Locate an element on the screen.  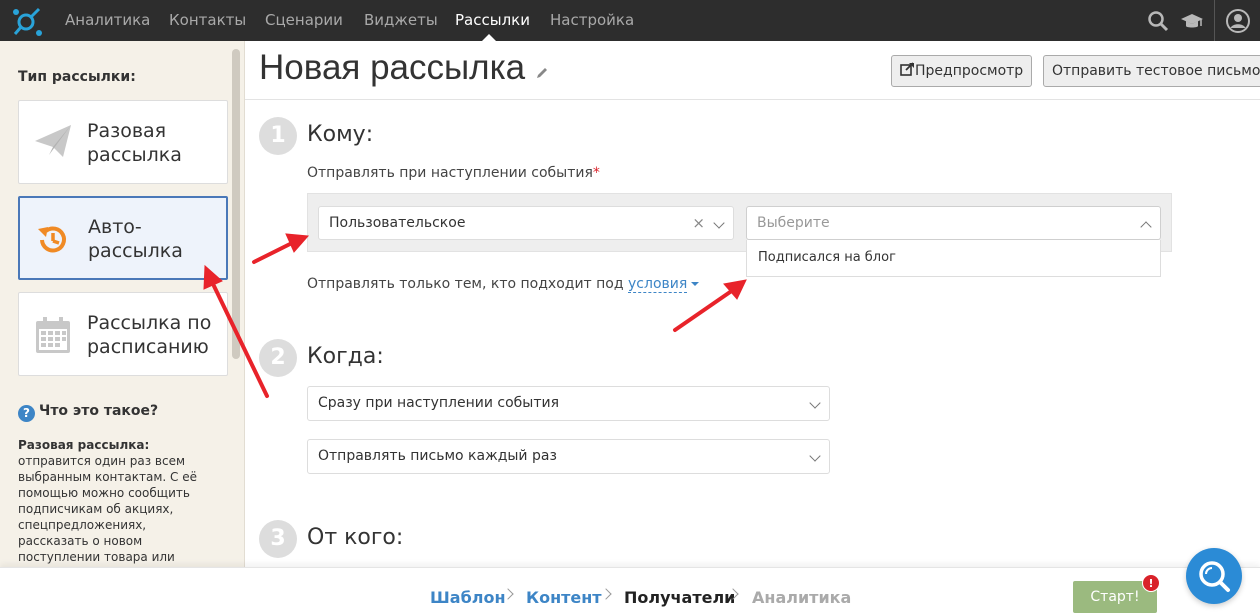
clear-icon: × is located at coordinates (698, 223).